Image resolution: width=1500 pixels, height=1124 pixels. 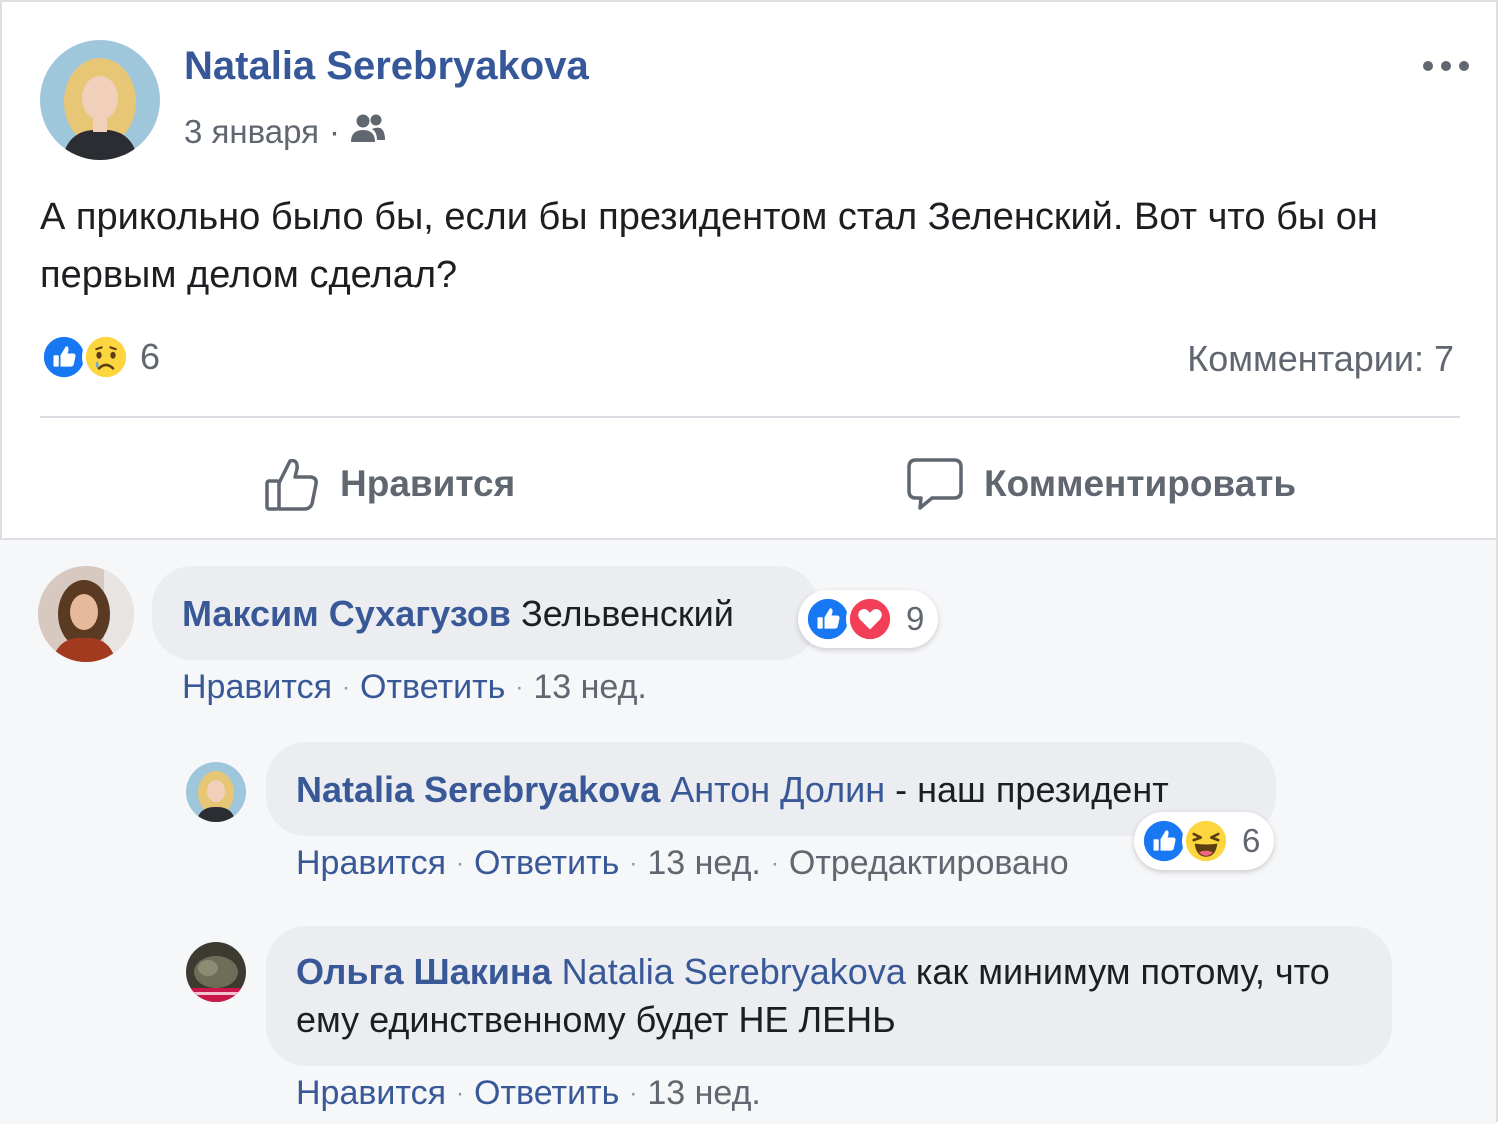 I want to click on post-meta: 3 января ·, so click(x=285, y=132).